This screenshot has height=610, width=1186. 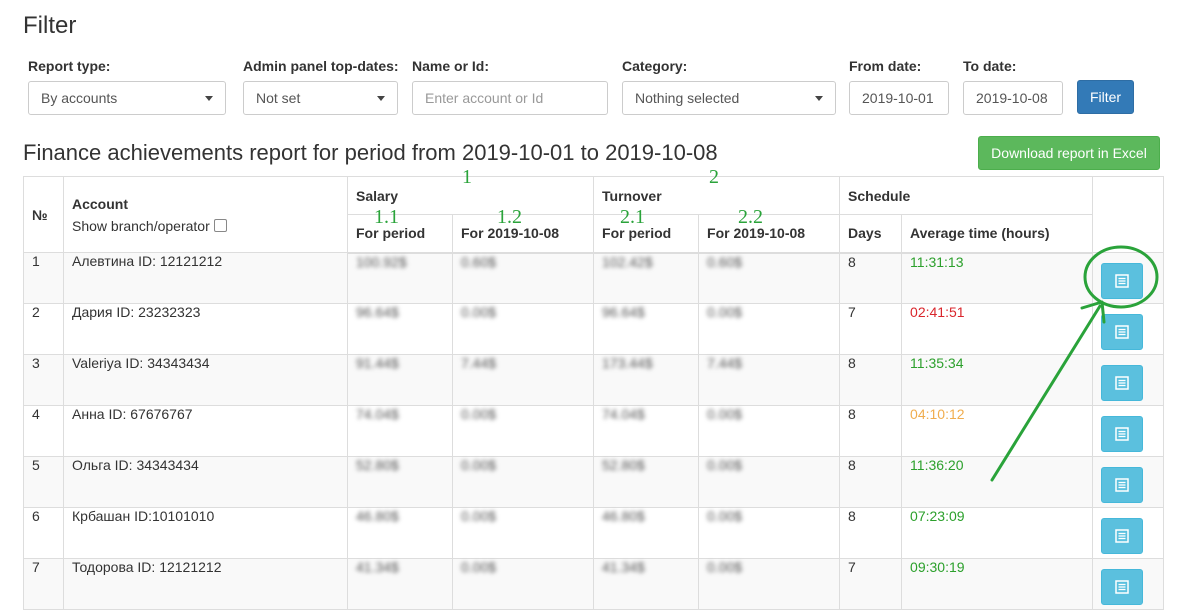 What do you see at coordinates (400, 431) in the screenshot?
I see `cell-salary-period: 74.04$` at bounding box center [400, 431].